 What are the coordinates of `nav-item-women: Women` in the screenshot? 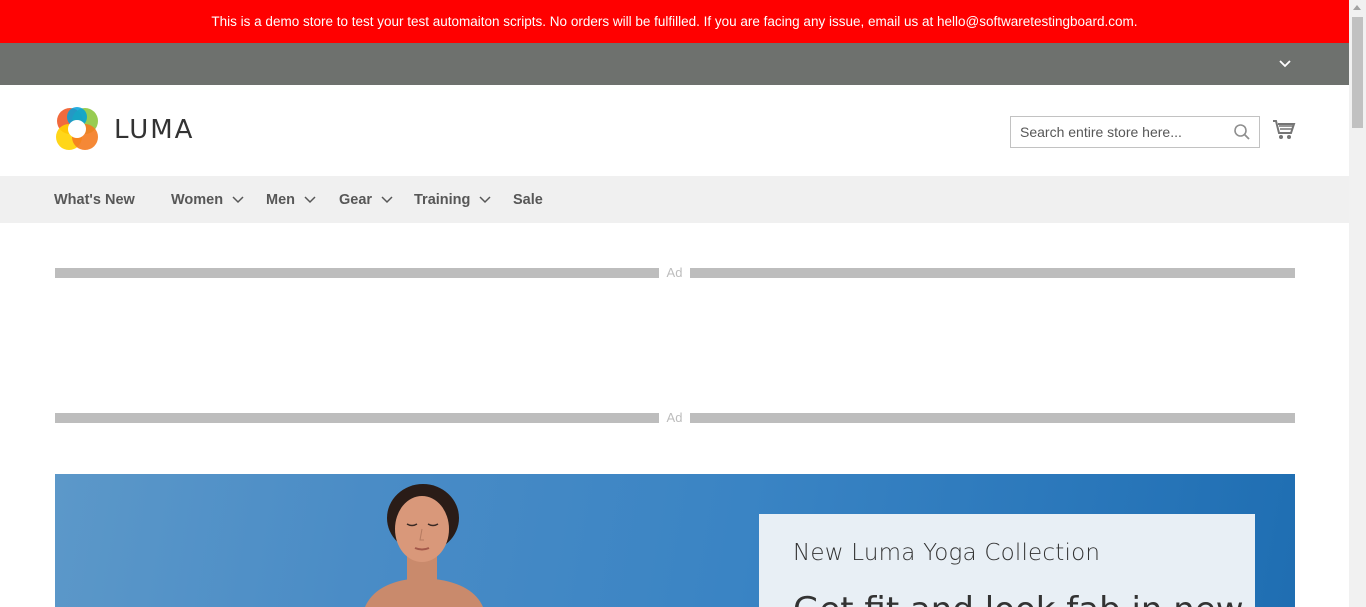 It's located at (207, 199).